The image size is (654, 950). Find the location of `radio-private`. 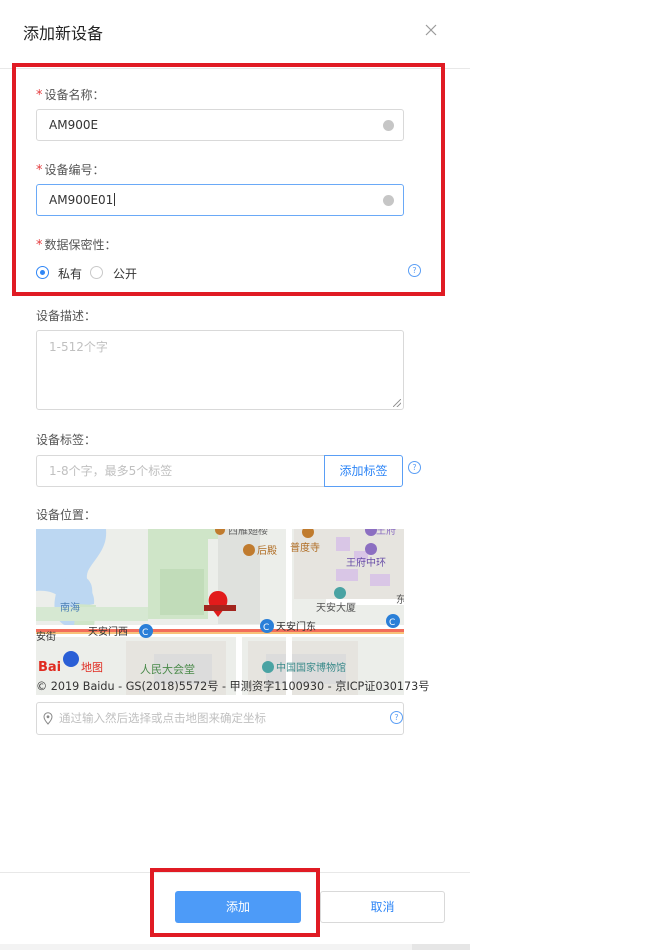

radio-private is located at coordinates (42, 272).